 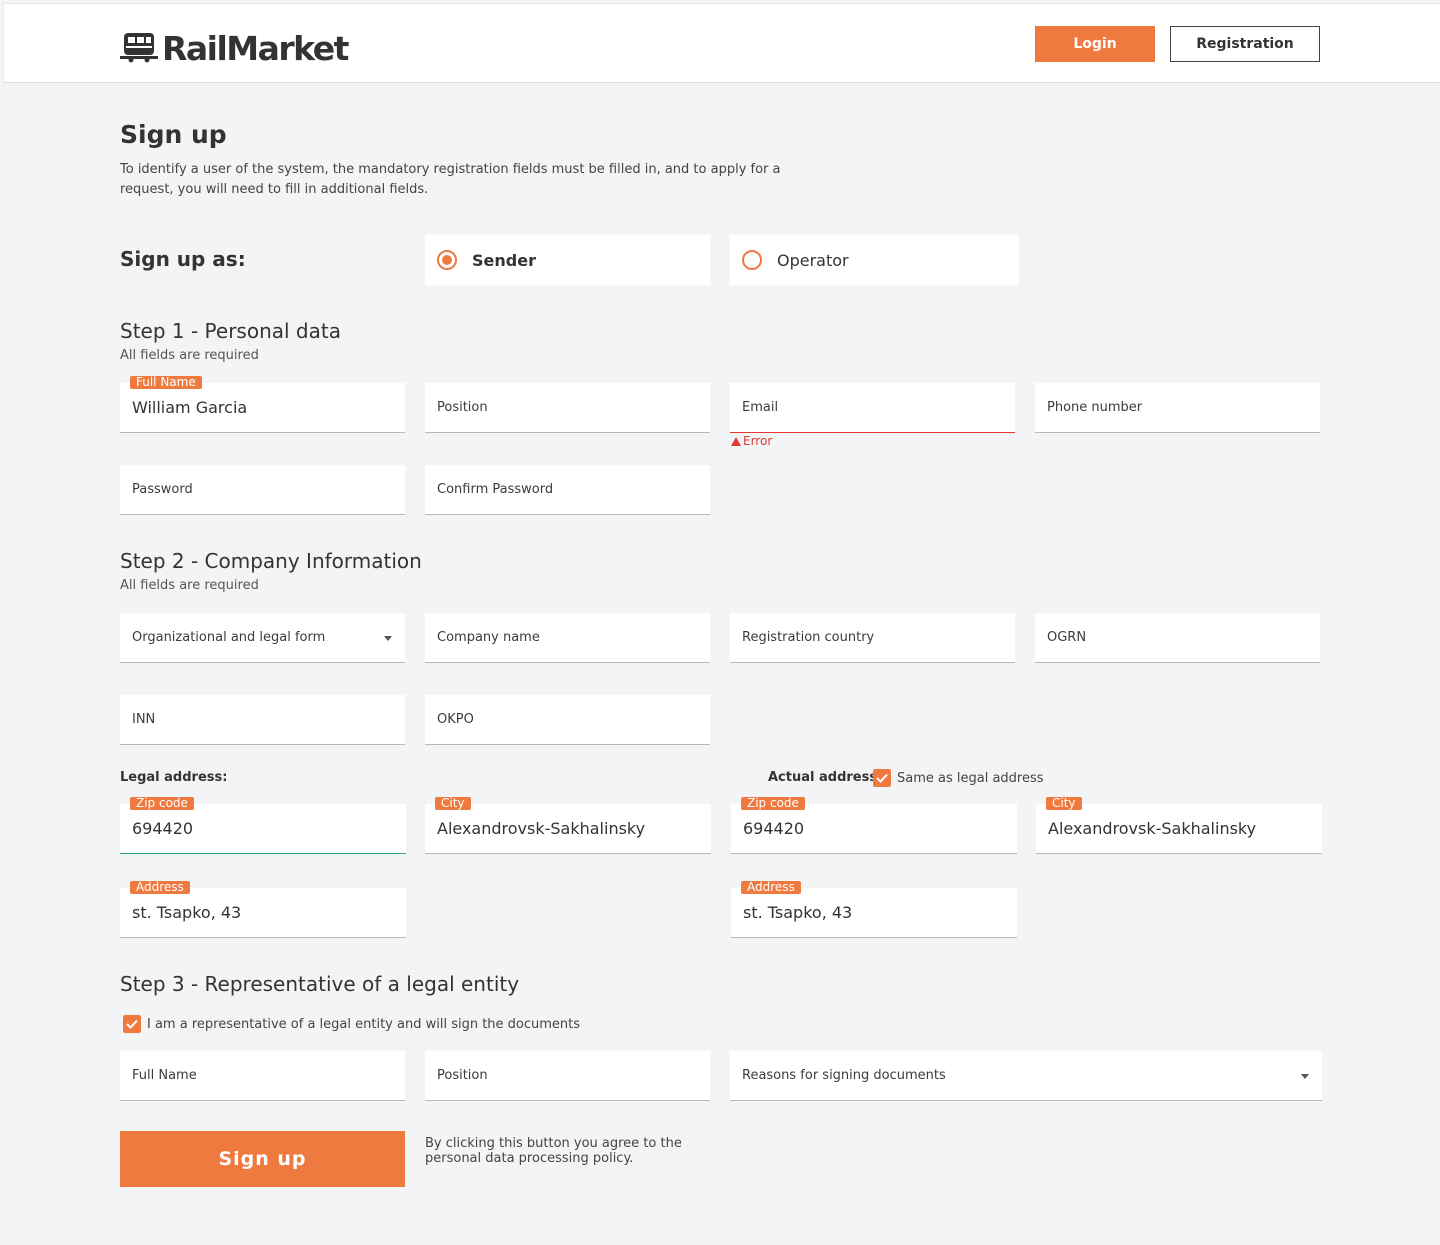 I want to click on radio-selected-icon, so click(x=447, y=260).